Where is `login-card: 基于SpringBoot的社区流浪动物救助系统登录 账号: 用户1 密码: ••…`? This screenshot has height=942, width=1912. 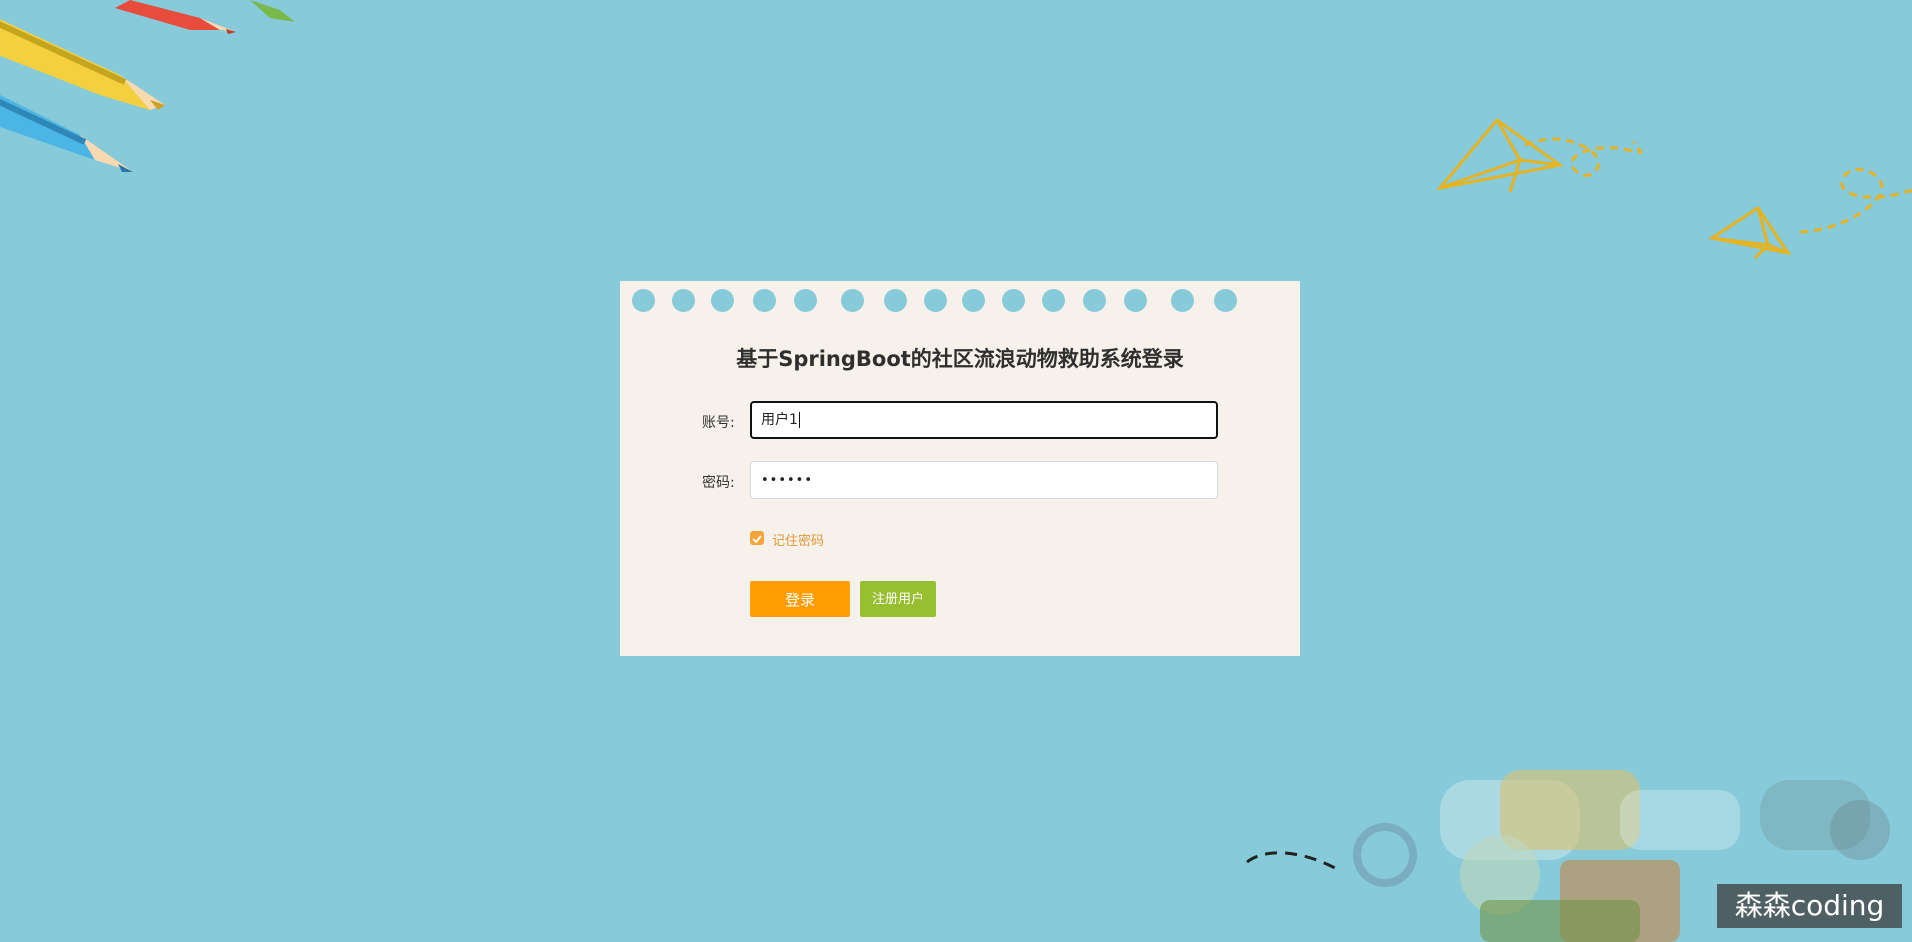 login-card: 基于SpringBoot的社区流浪动物救助系统登录 账号: 用户1 密码: ••… is located at coordinates (960, 468).